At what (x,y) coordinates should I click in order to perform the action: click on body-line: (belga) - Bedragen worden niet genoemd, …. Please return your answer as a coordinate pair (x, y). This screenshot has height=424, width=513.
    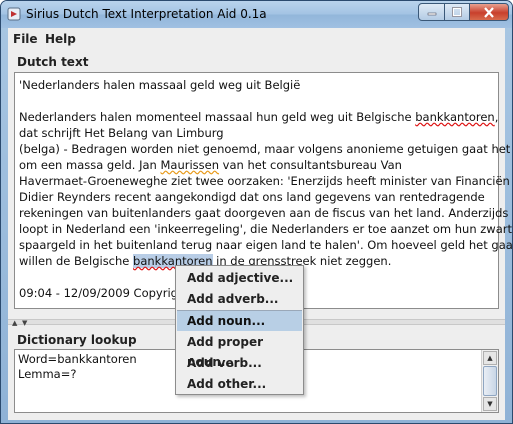
    Looking at the image, I should click on (265, 149).